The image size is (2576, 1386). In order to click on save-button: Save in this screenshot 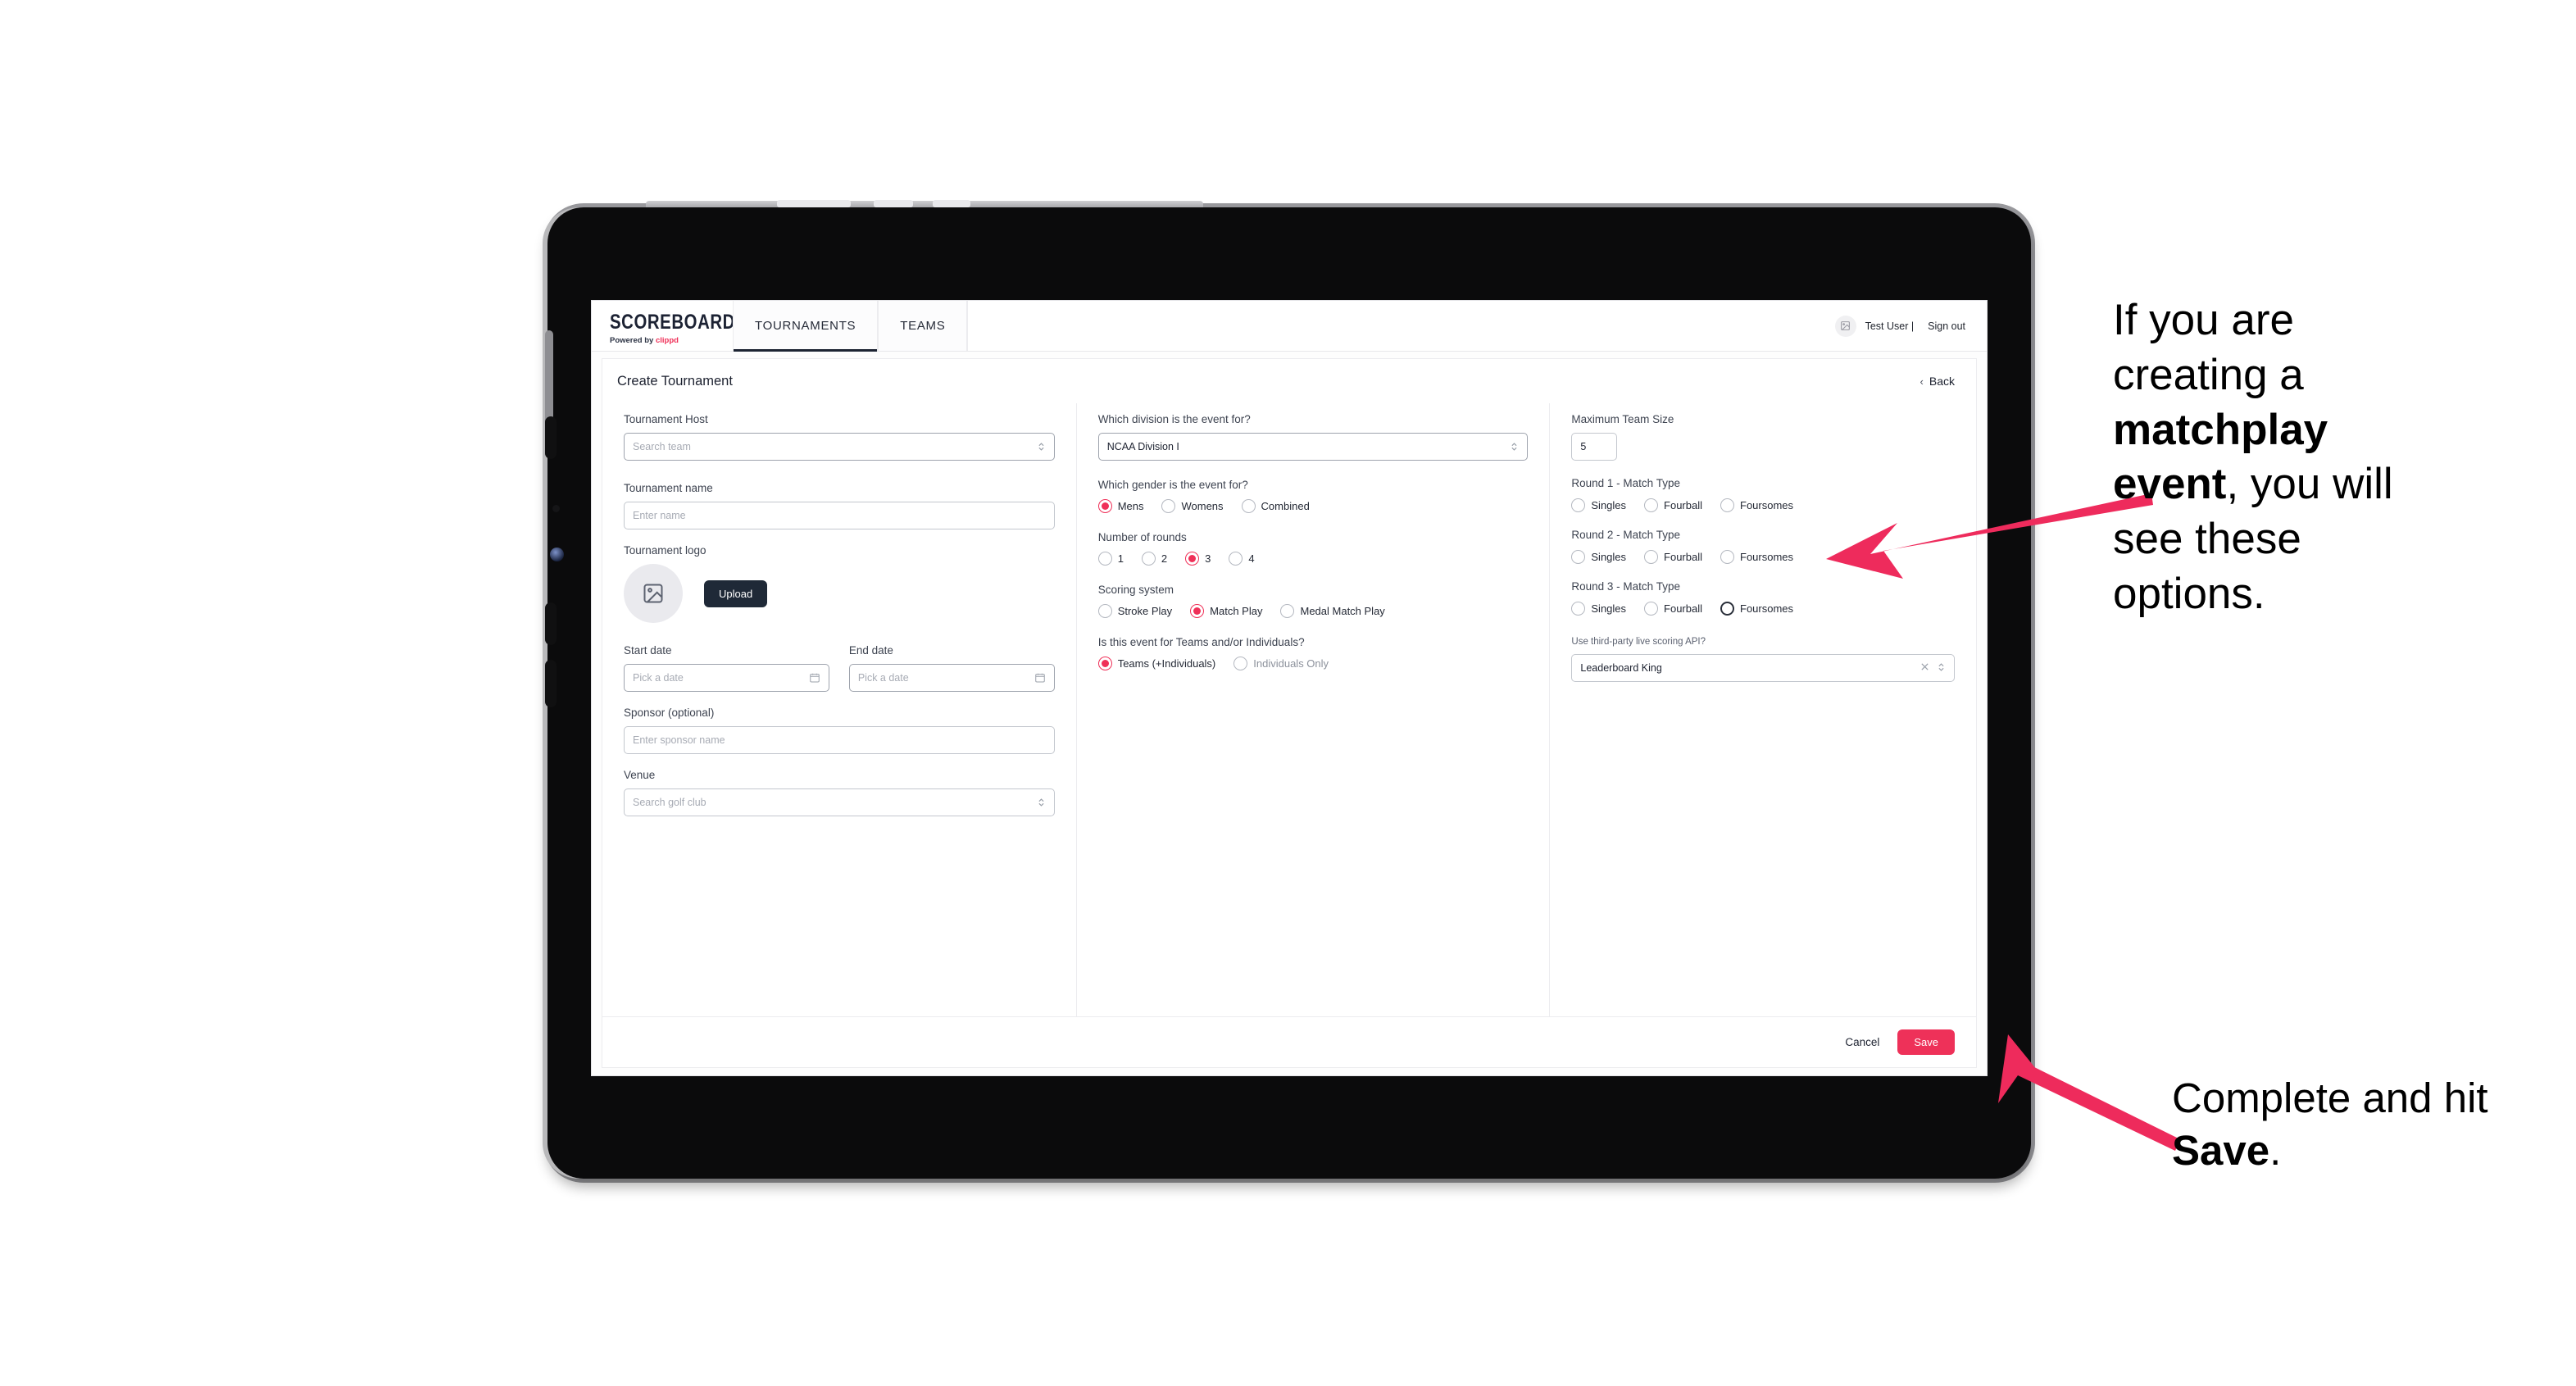, I will do `click(1926, 1042)`.